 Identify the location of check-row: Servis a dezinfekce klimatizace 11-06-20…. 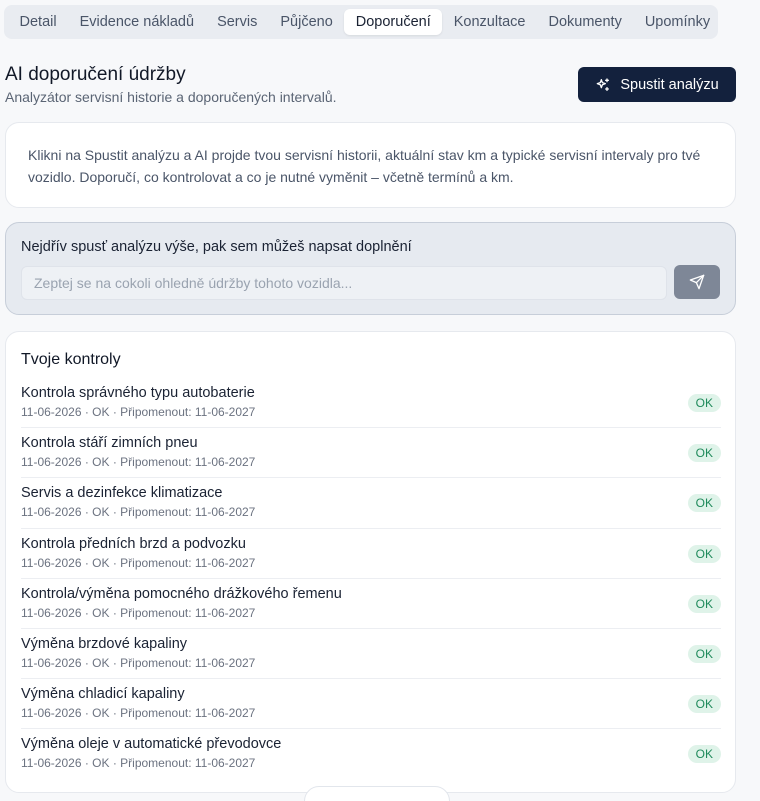
(371, 503).